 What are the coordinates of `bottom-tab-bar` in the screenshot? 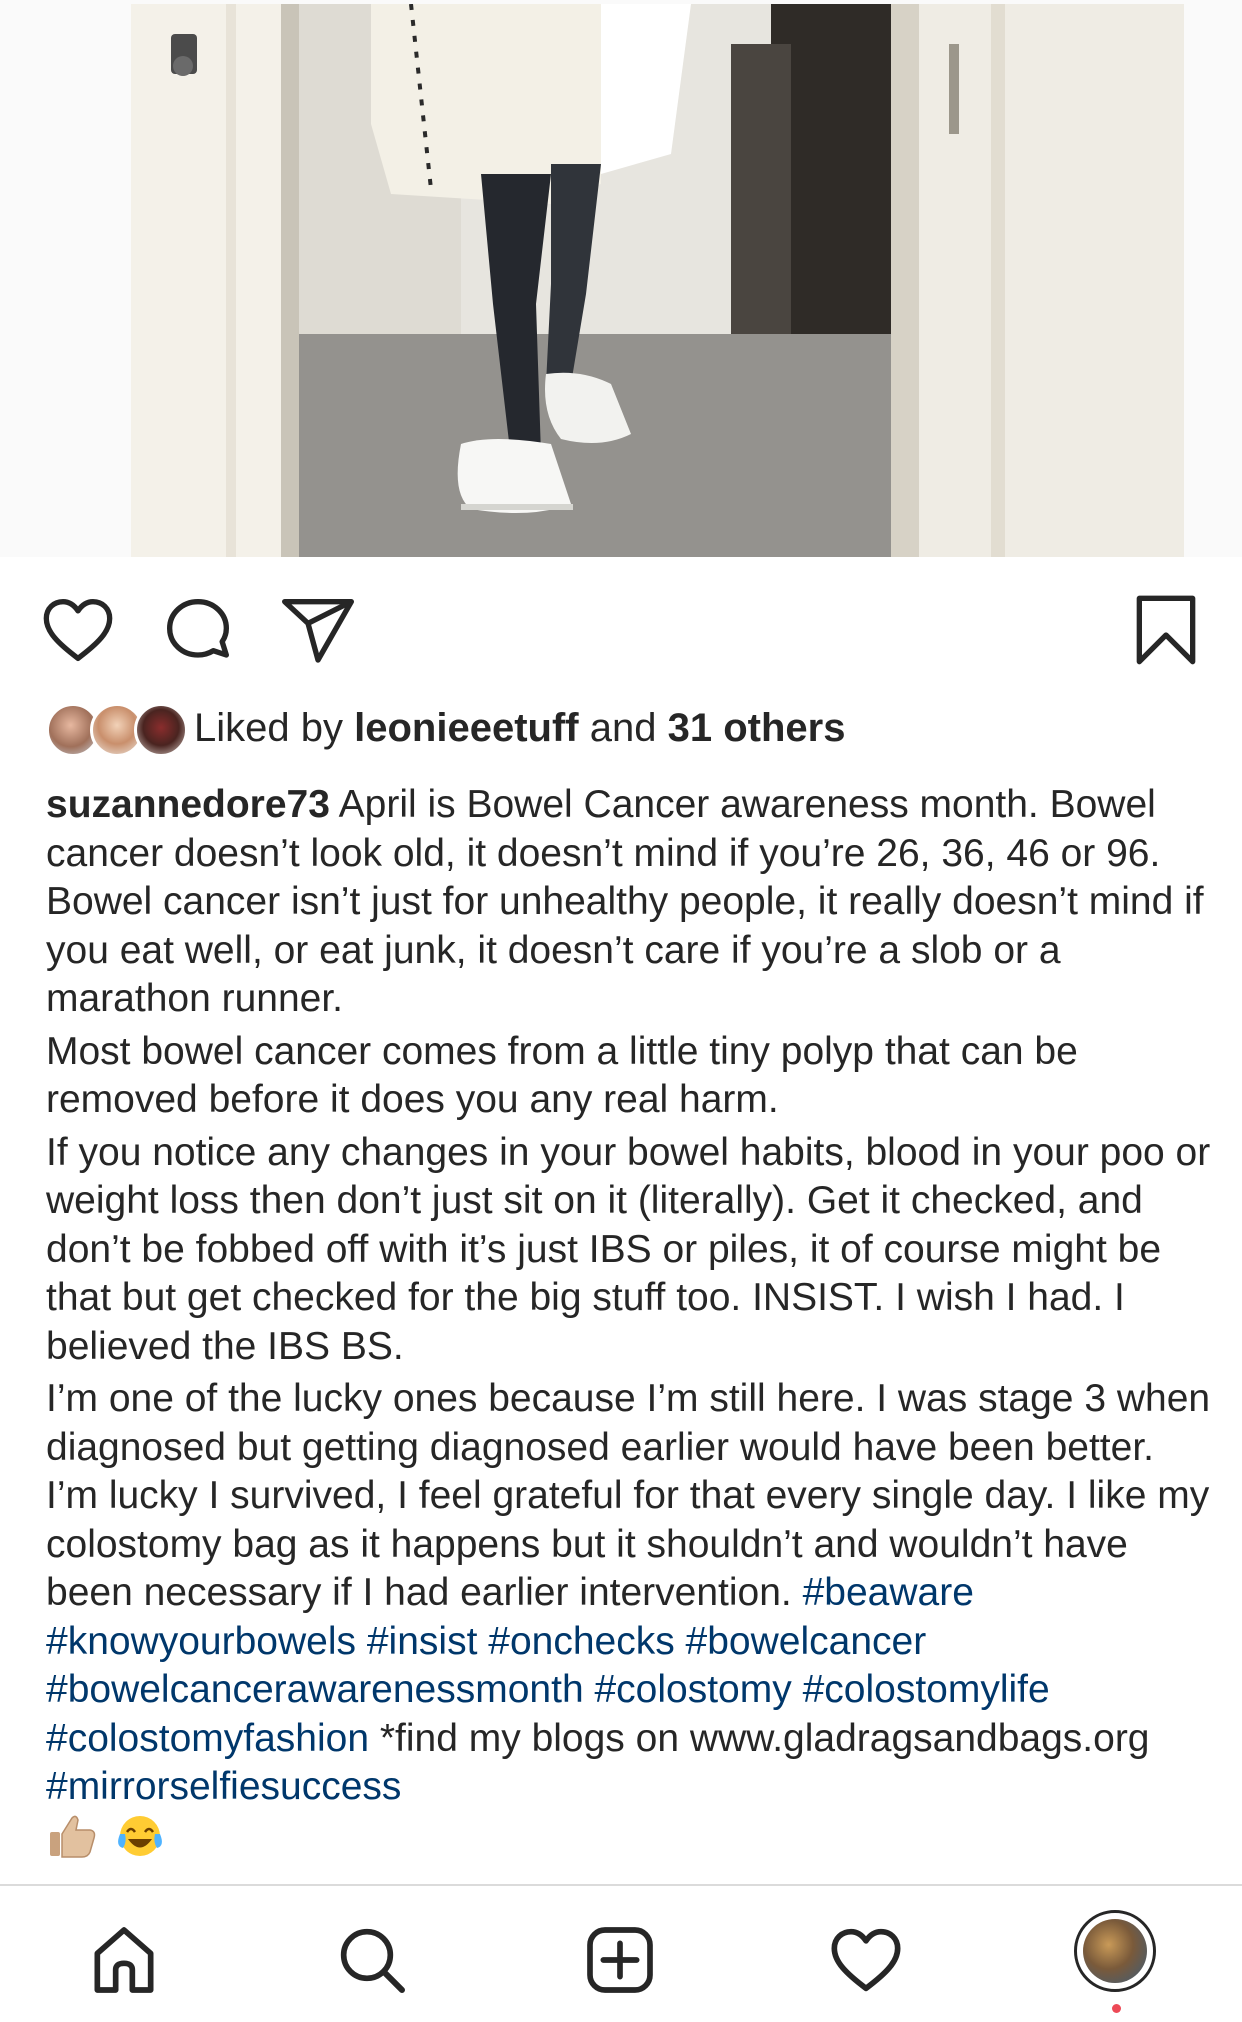 It's located at (621, 1953).